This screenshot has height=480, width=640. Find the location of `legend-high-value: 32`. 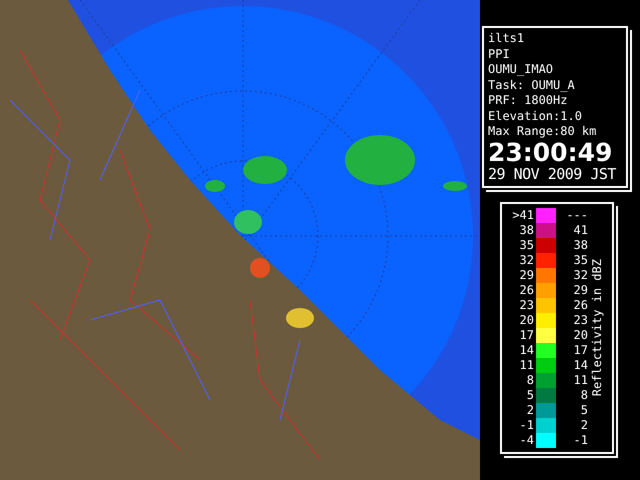

legend-high-value: 32 is located at coordinates (580, 275).